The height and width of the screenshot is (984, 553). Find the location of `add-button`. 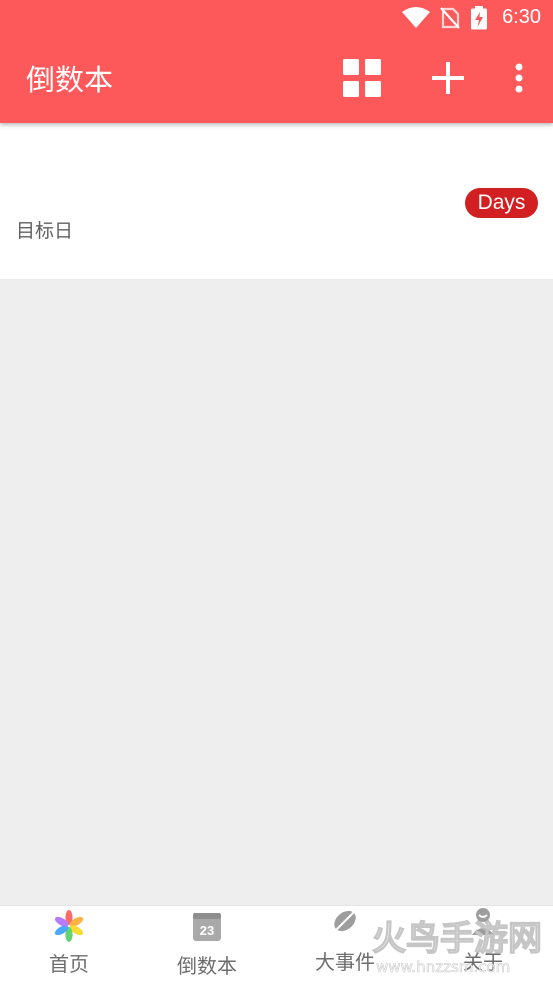

add-button is located at coordinates (448, 80).